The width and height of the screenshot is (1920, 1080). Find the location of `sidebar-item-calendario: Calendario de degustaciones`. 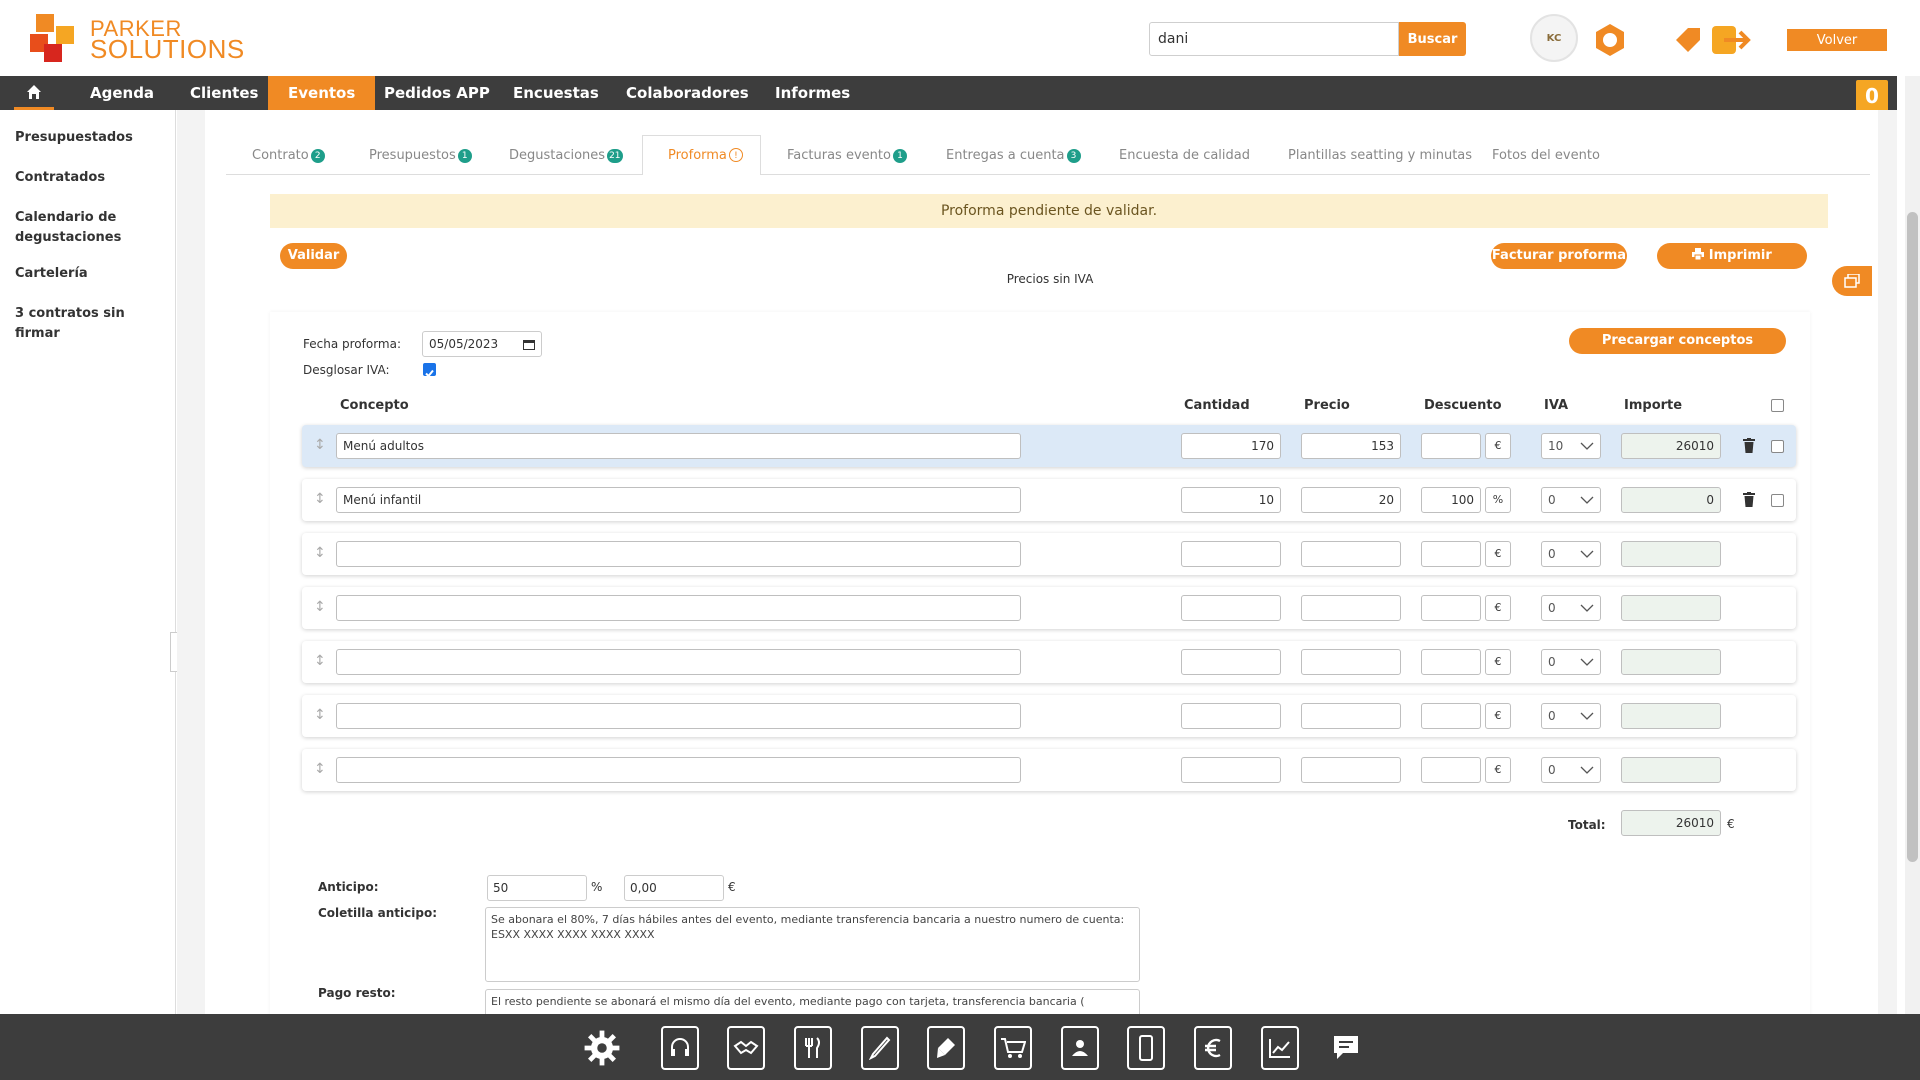

sidebar-item-calendario: Calendario de degustaciones is located at coordinates (90, 228).